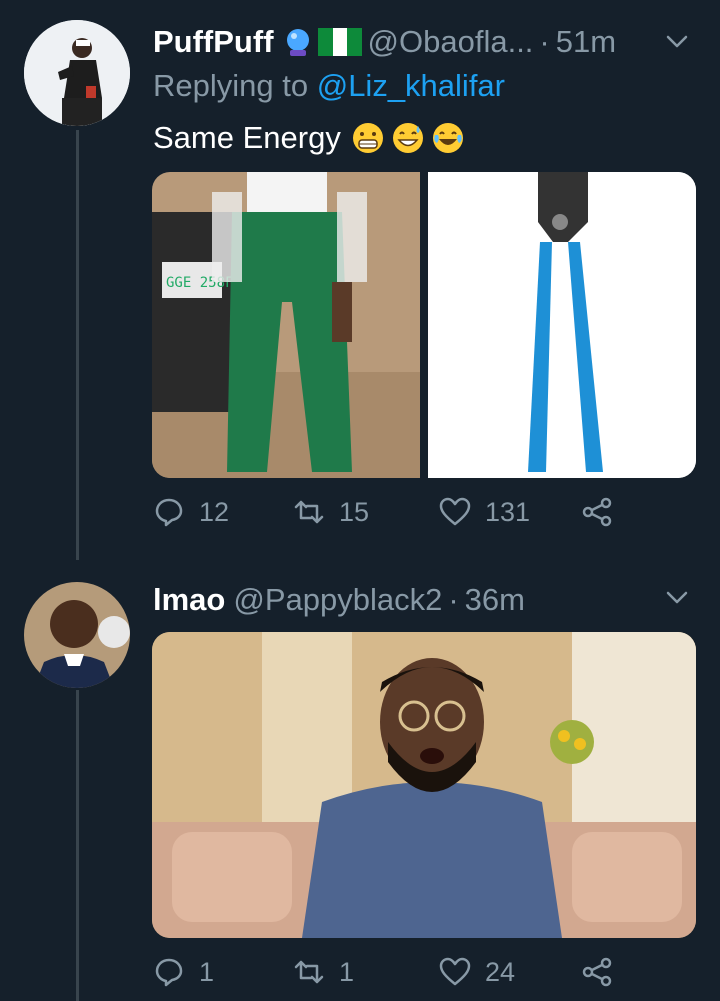 The height and width of the screenshot is (1001, 720). I want to click on mention-link: @Liz_khalifar, so click(411, 85).